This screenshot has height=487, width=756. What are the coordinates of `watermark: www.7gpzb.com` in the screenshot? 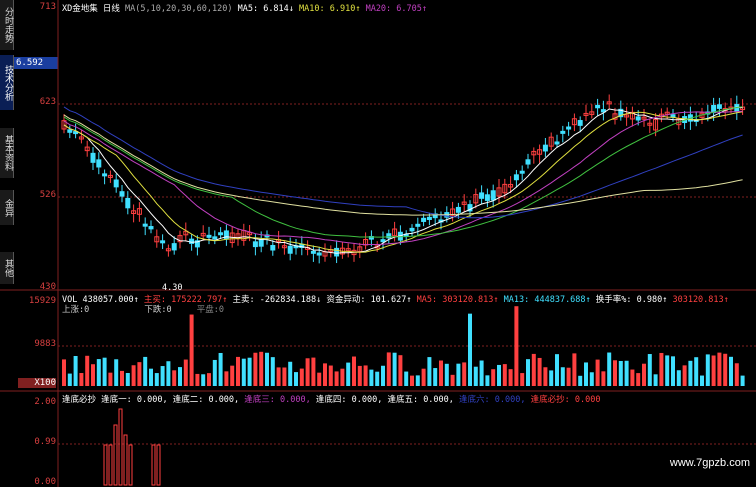 It's located at (709, 463).